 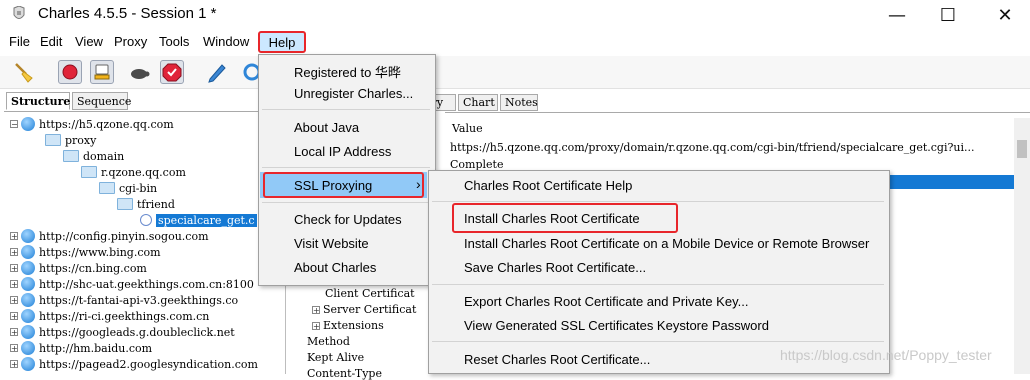 What do you see at coordinates (364, 309) in the screenshot?
I see `detail-item: + Server Certificat` at bounding box center [364, 309].